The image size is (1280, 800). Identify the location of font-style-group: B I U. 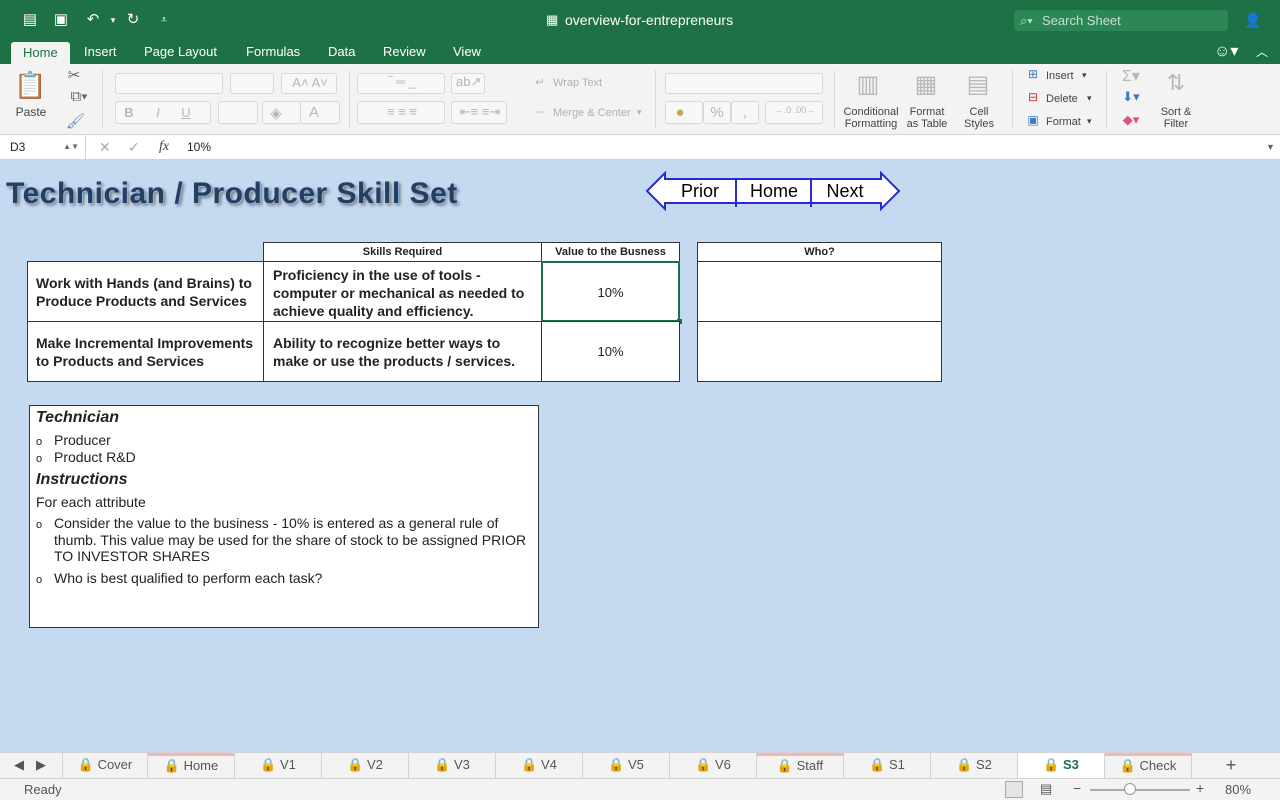
(163, 112).